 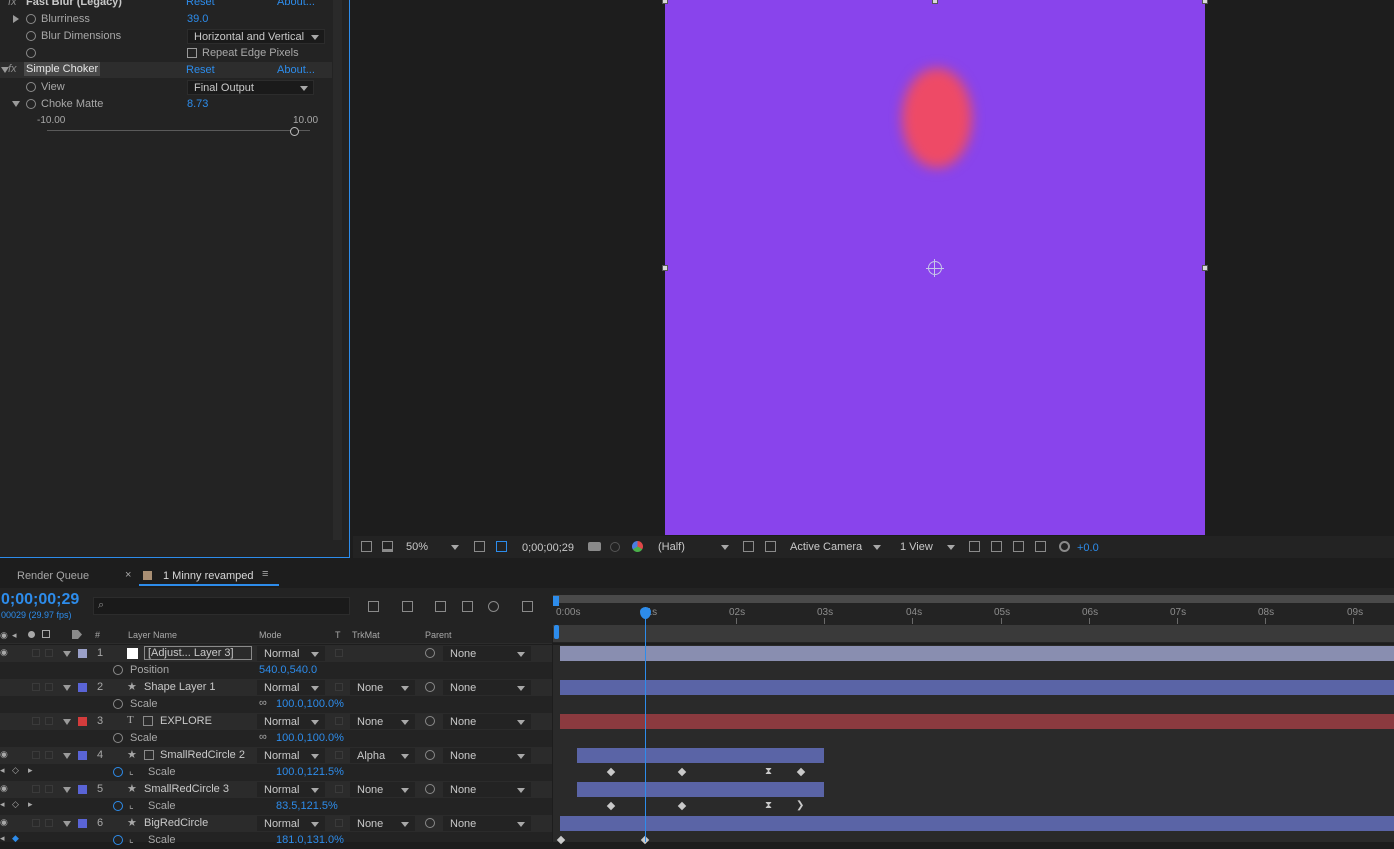 I want to click on camera-dropdown: Active Camera, so click(x=835, y=546).